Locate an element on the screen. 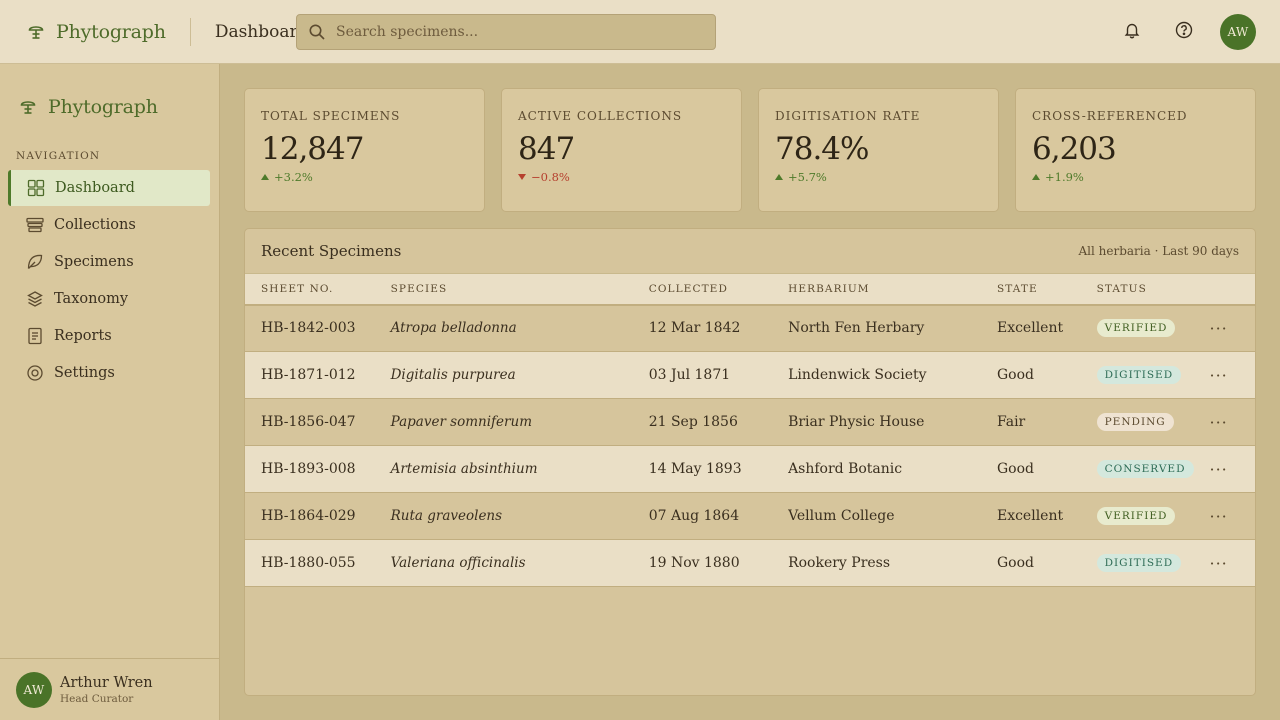  sidebar-item-dashboard: Dashboard is located at coordinates (109, 188).